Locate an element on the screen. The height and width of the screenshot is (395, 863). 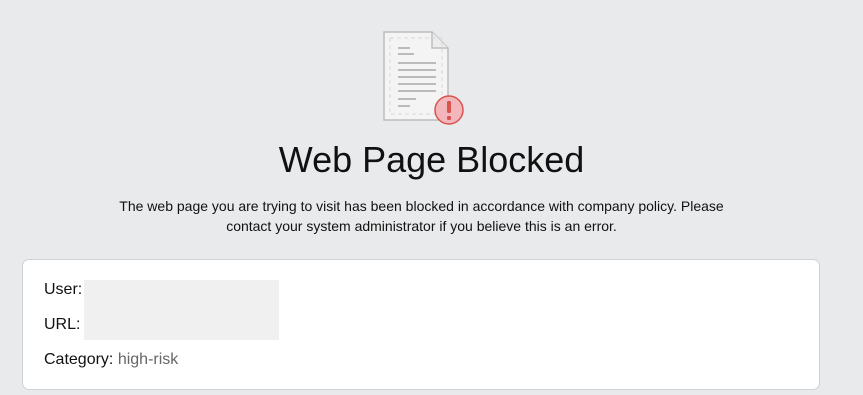
blocked-document-icon is located at coordinates (422, 79).